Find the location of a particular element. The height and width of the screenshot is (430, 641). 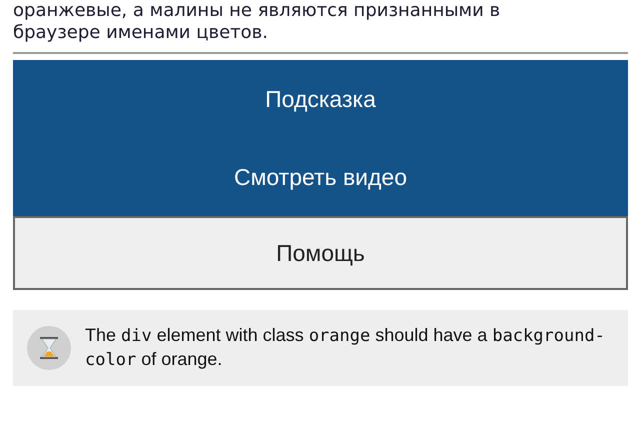

description-text: оранжевые, а малины не являются признанными в браузере именами цветов. is located at coordinates (257, 22).